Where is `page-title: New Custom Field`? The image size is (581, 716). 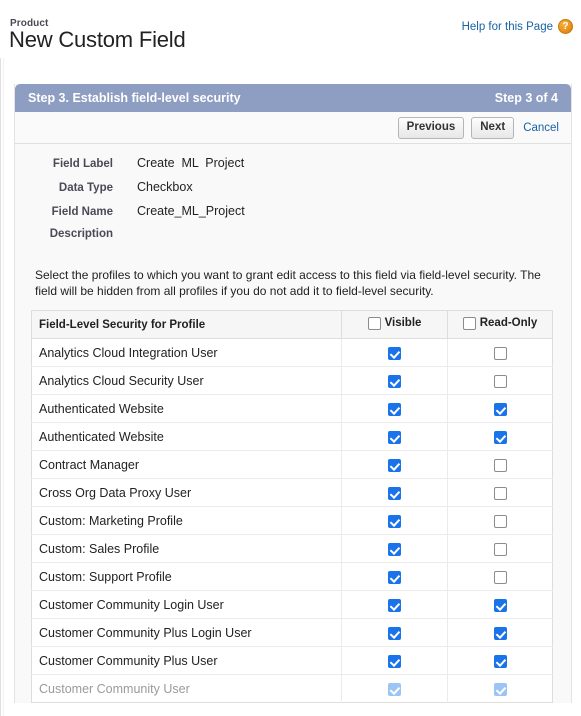 page-title: New Custom Field is located at coordinates (97, 39).